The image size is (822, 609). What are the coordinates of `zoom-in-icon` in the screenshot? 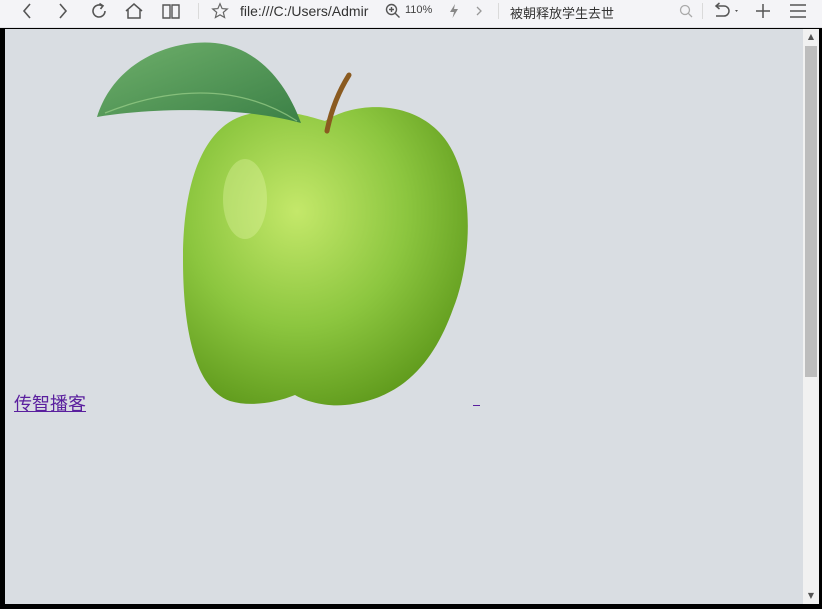 It's located at (393, 11).